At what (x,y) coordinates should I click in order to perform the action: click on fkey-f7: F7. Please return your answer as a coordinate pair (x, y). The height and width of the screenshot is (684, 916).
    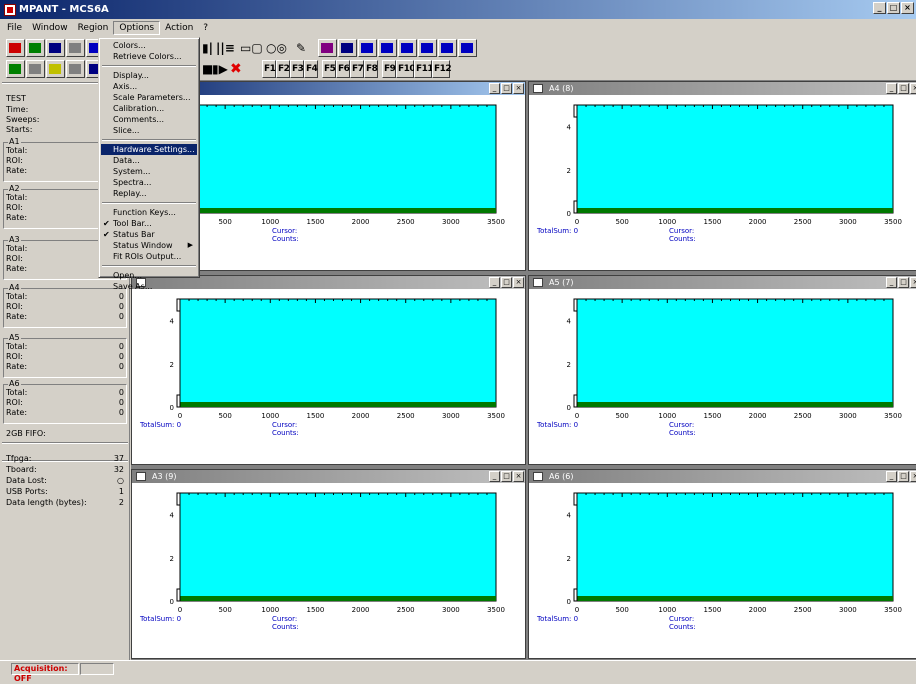
    Looking at the image, I should click on (357, 69).